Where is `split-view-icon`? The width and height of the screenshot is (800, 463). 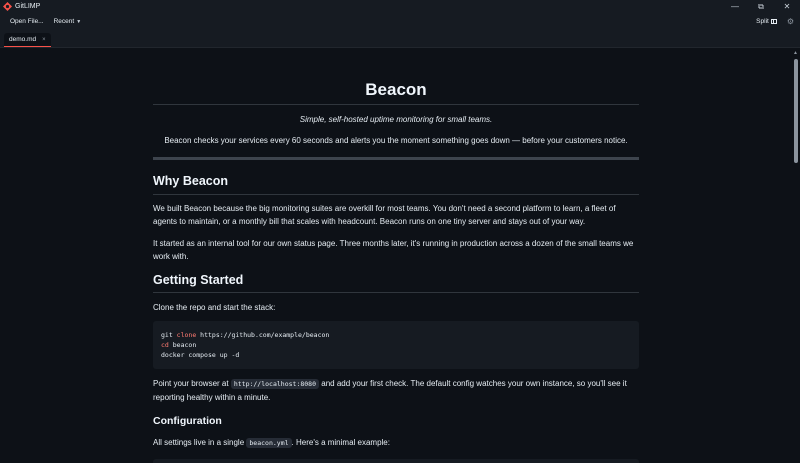
split-view-icon is located at coordinates (773, 21).